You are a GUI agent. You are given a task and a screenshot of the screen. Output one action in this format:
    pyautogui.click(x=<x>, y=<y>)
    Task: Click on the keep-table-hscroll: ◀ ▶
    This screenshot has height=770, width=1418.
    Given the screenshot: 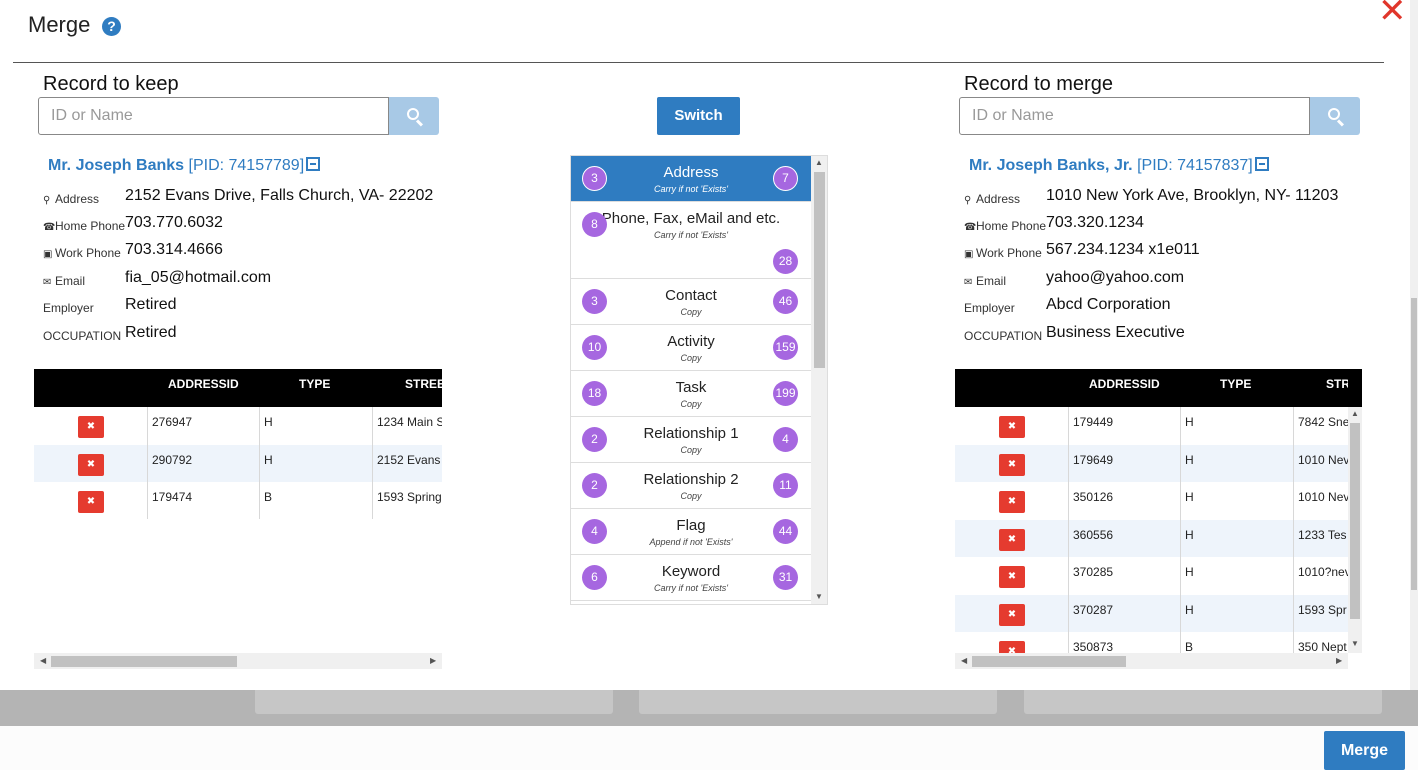 What is the action you would take?
    pyautogui.click(x=238, y=661)
    